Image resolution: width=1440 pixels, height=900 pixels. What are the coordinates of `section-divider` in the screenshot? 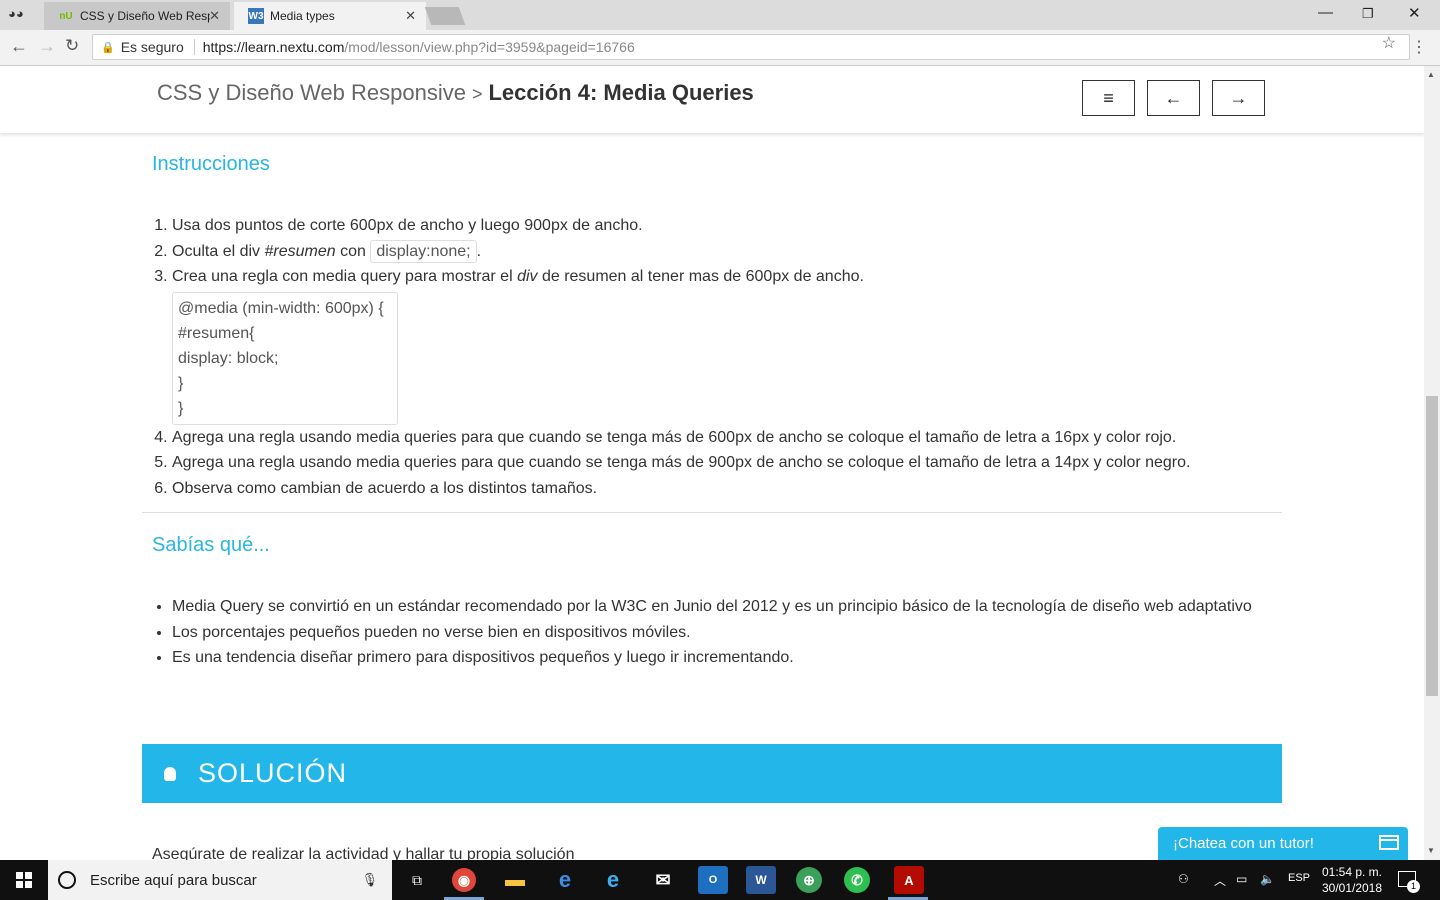 It's located at (712, 512).